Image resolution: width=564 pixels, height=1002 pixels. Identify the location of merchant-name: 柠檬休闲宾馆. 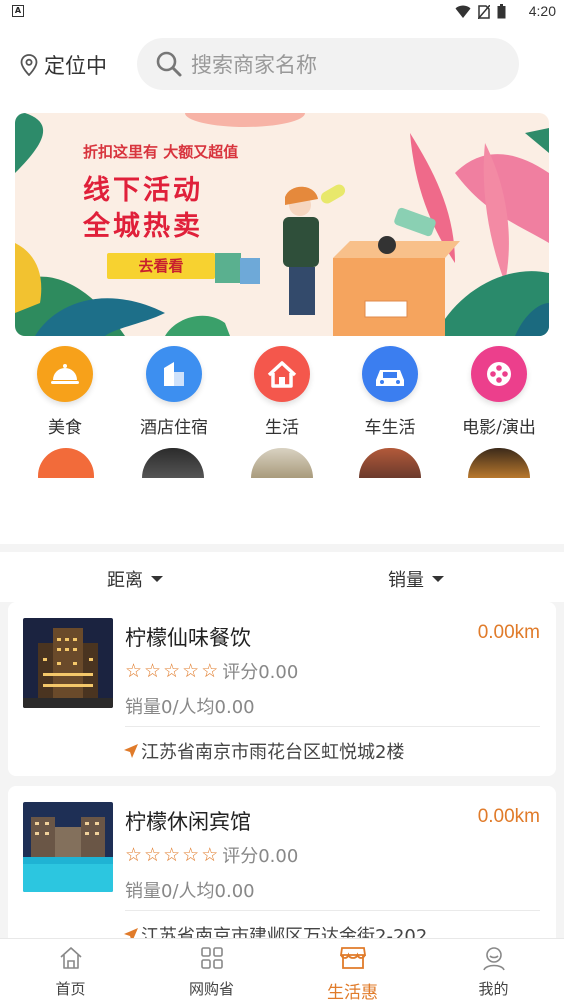
(188, 822).